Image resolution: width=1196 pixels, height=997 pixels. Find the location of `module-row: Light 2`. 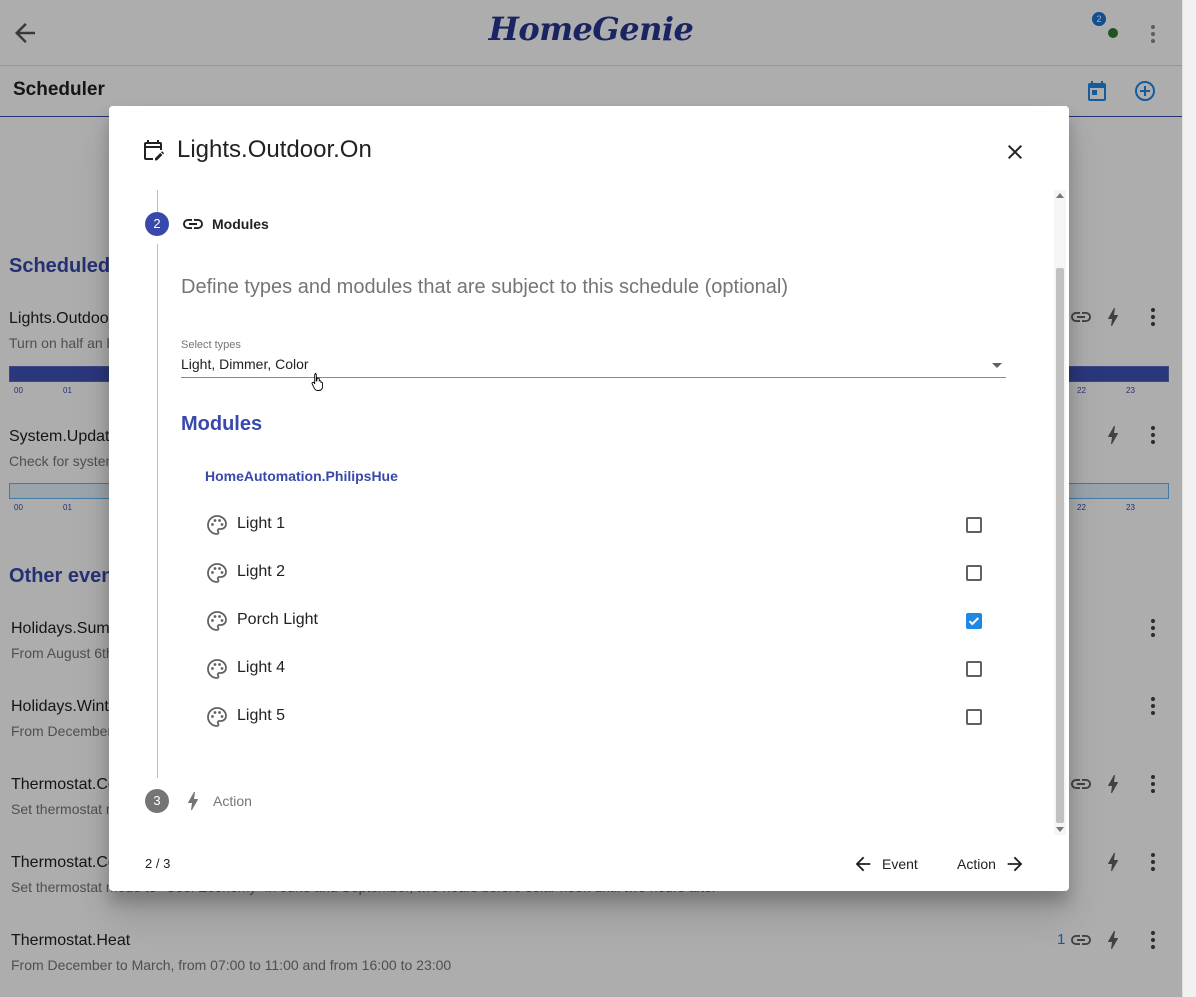

module-row: Light 2 is located at coordinates (598, 573).